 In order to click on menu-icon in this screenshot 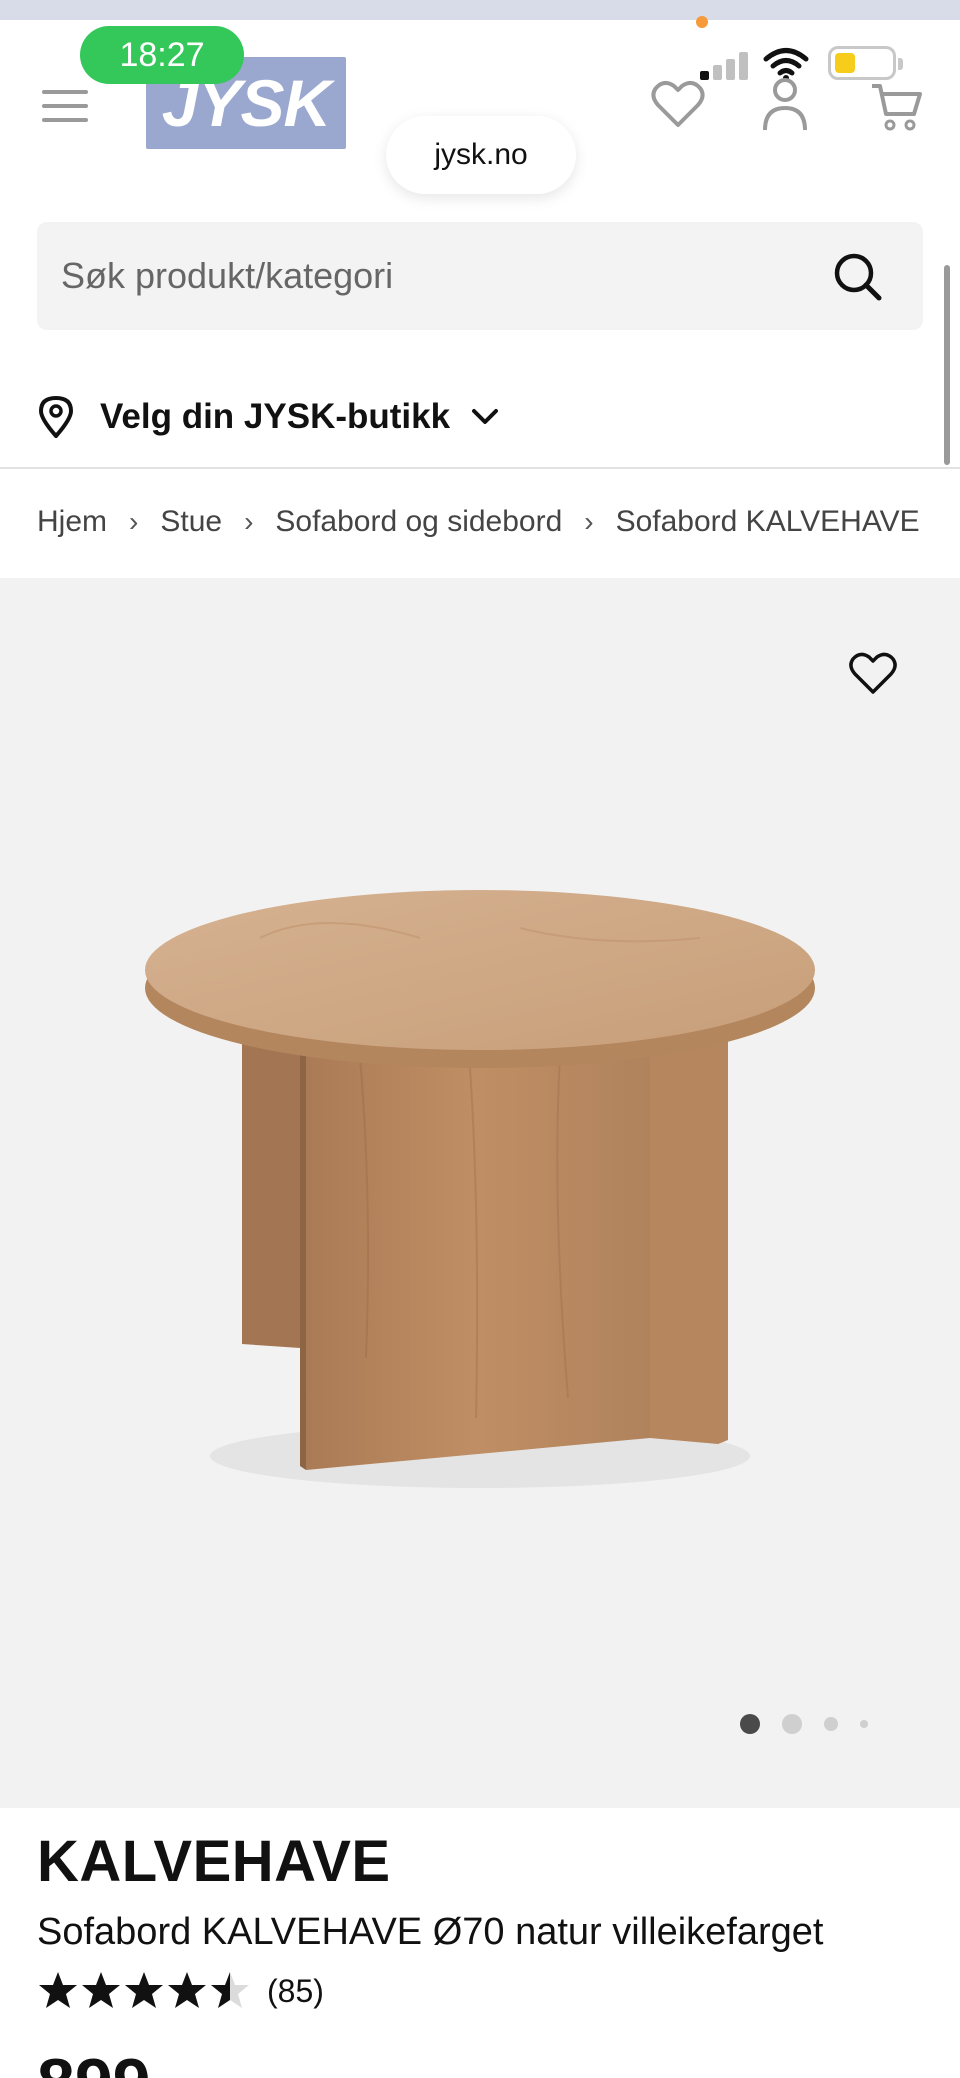, I will do `click(65, 92)`.